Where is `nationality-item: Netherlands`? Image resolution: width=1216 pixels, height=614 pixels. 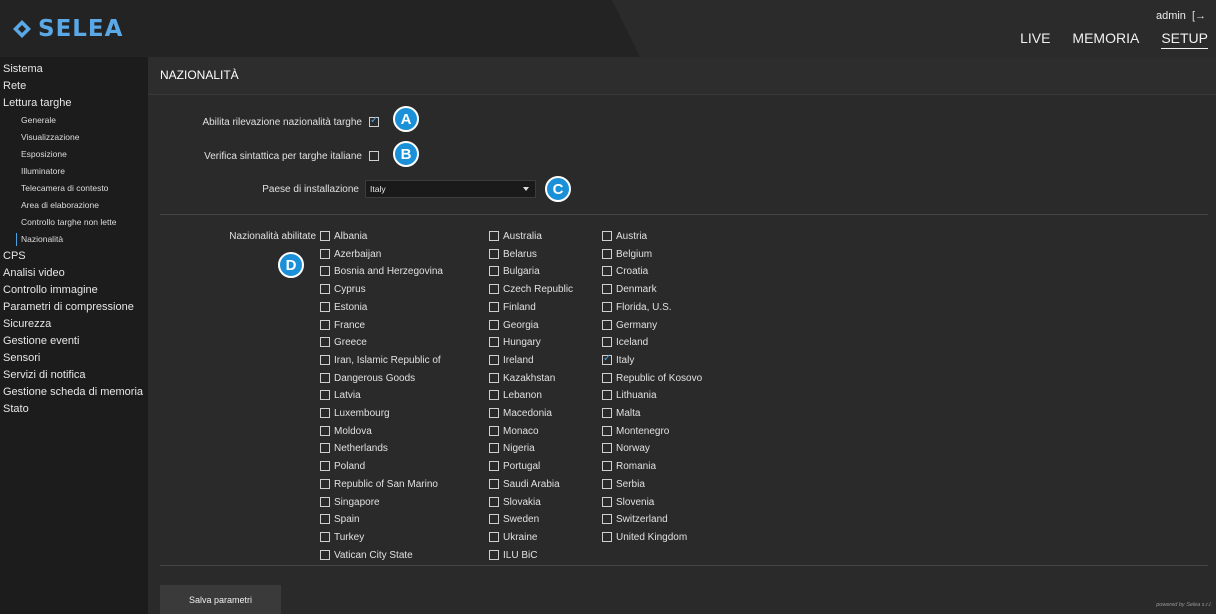 nationality-item: Netherlands is located at coordinates (354, 449).